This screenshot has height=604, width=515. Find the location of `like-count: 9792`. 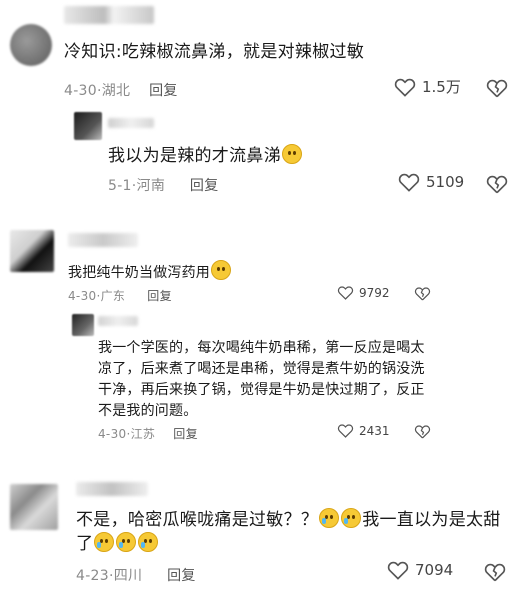

like-count: 9792 is located at coordinates (374, 292).